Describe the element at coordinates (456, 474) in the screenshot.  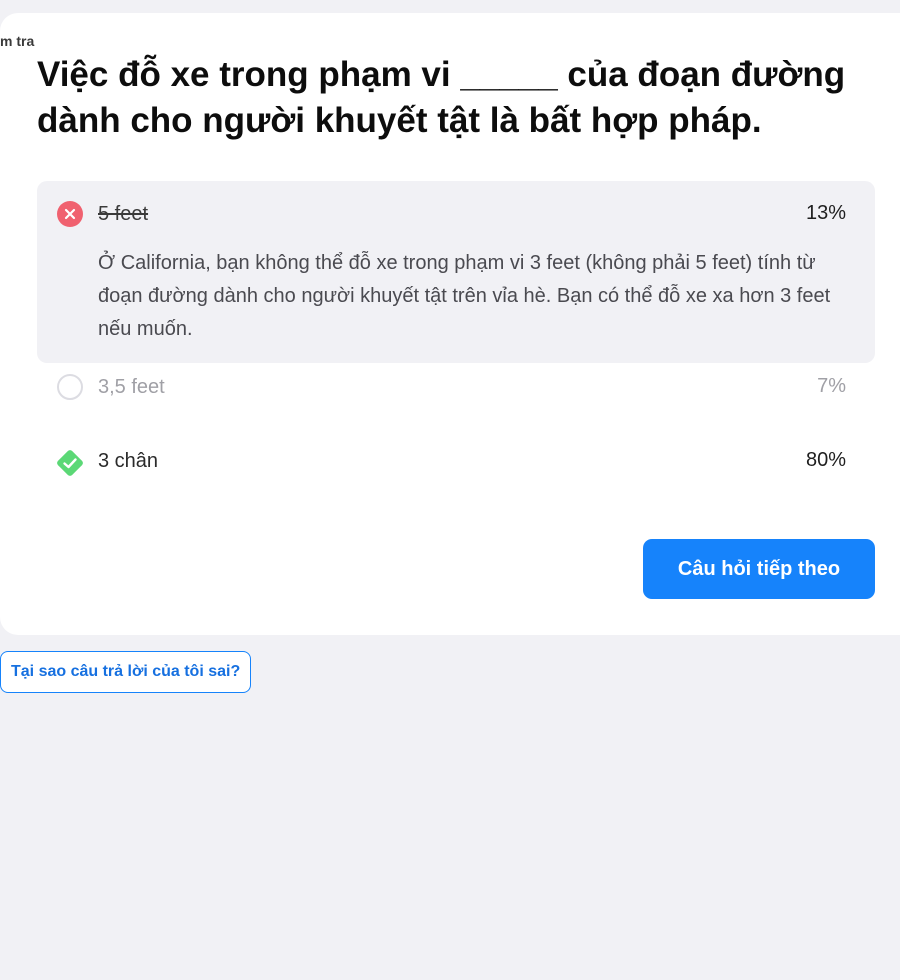
I see `answer-option-3: 3 chân 80%` at that location.